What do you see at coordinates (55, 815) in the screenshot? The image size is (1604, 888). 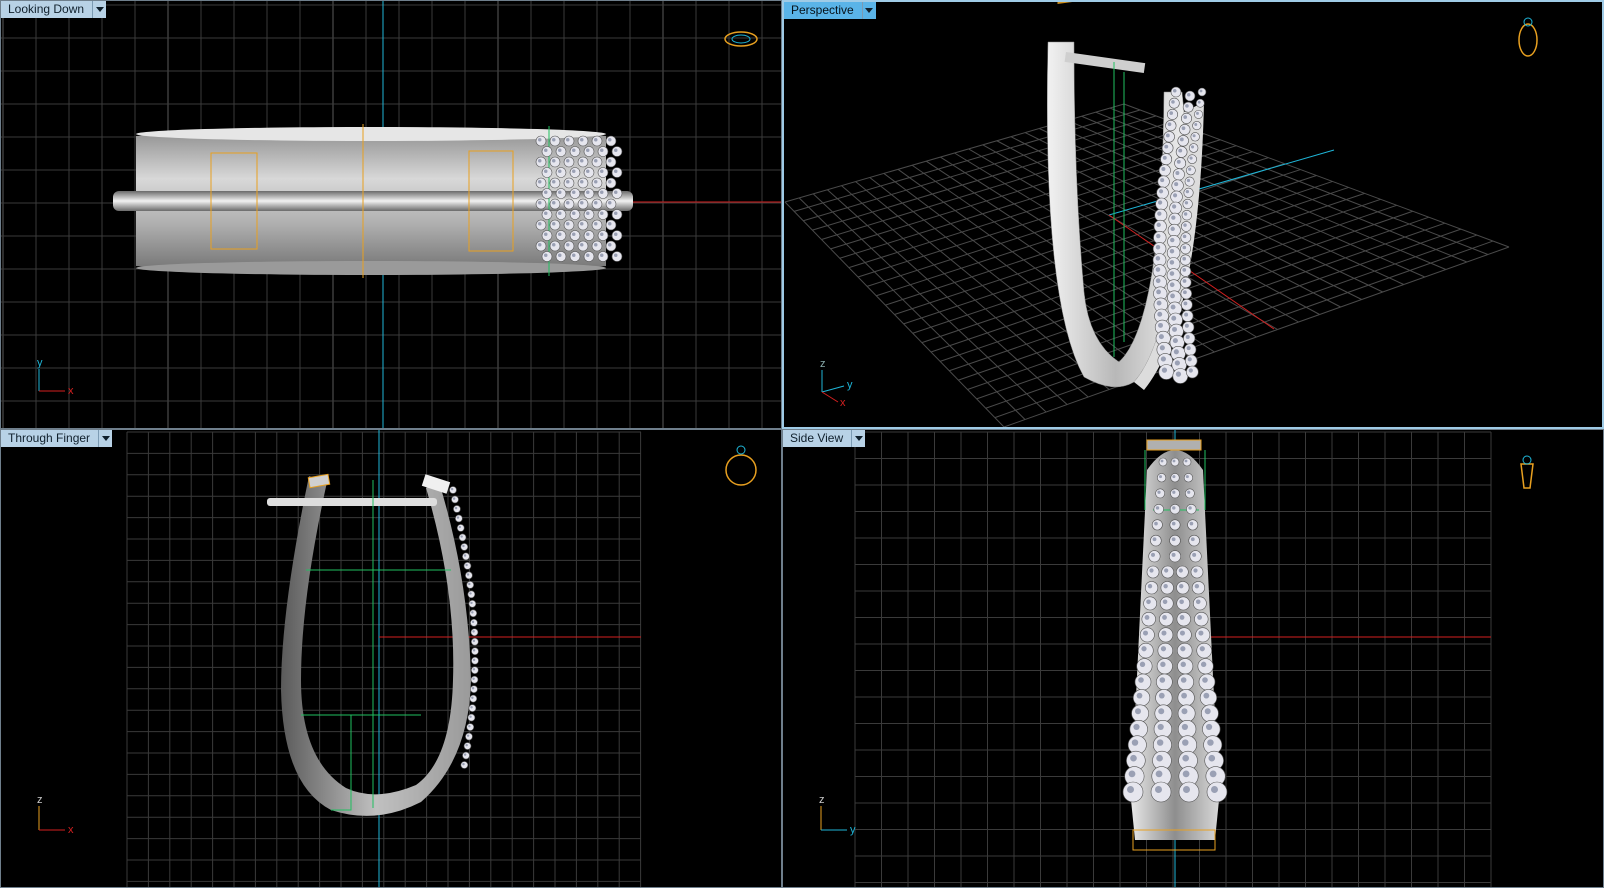 I see `axis-indicator: z x` at bounding box center [55, 815].